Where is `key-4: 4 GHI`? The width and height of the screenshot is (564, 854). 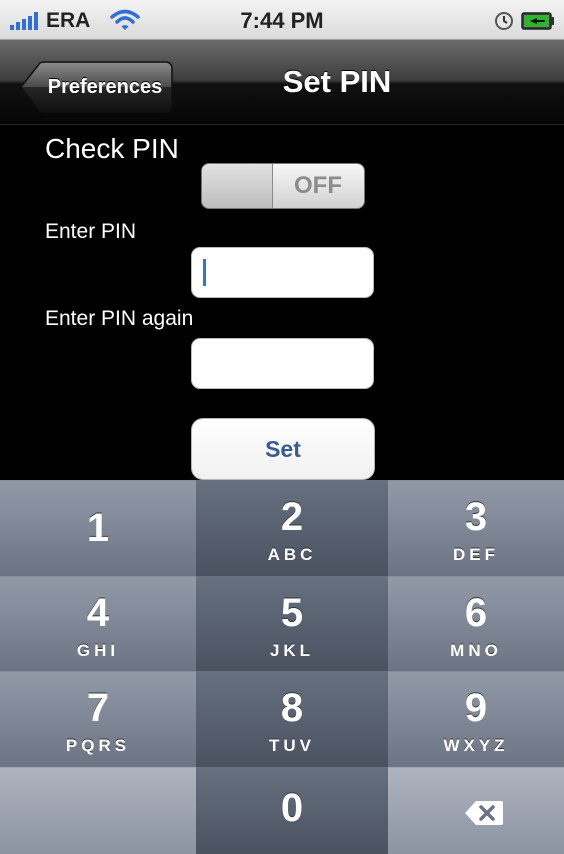 key-4: 4 GHI is located at coordinates (98, 623).